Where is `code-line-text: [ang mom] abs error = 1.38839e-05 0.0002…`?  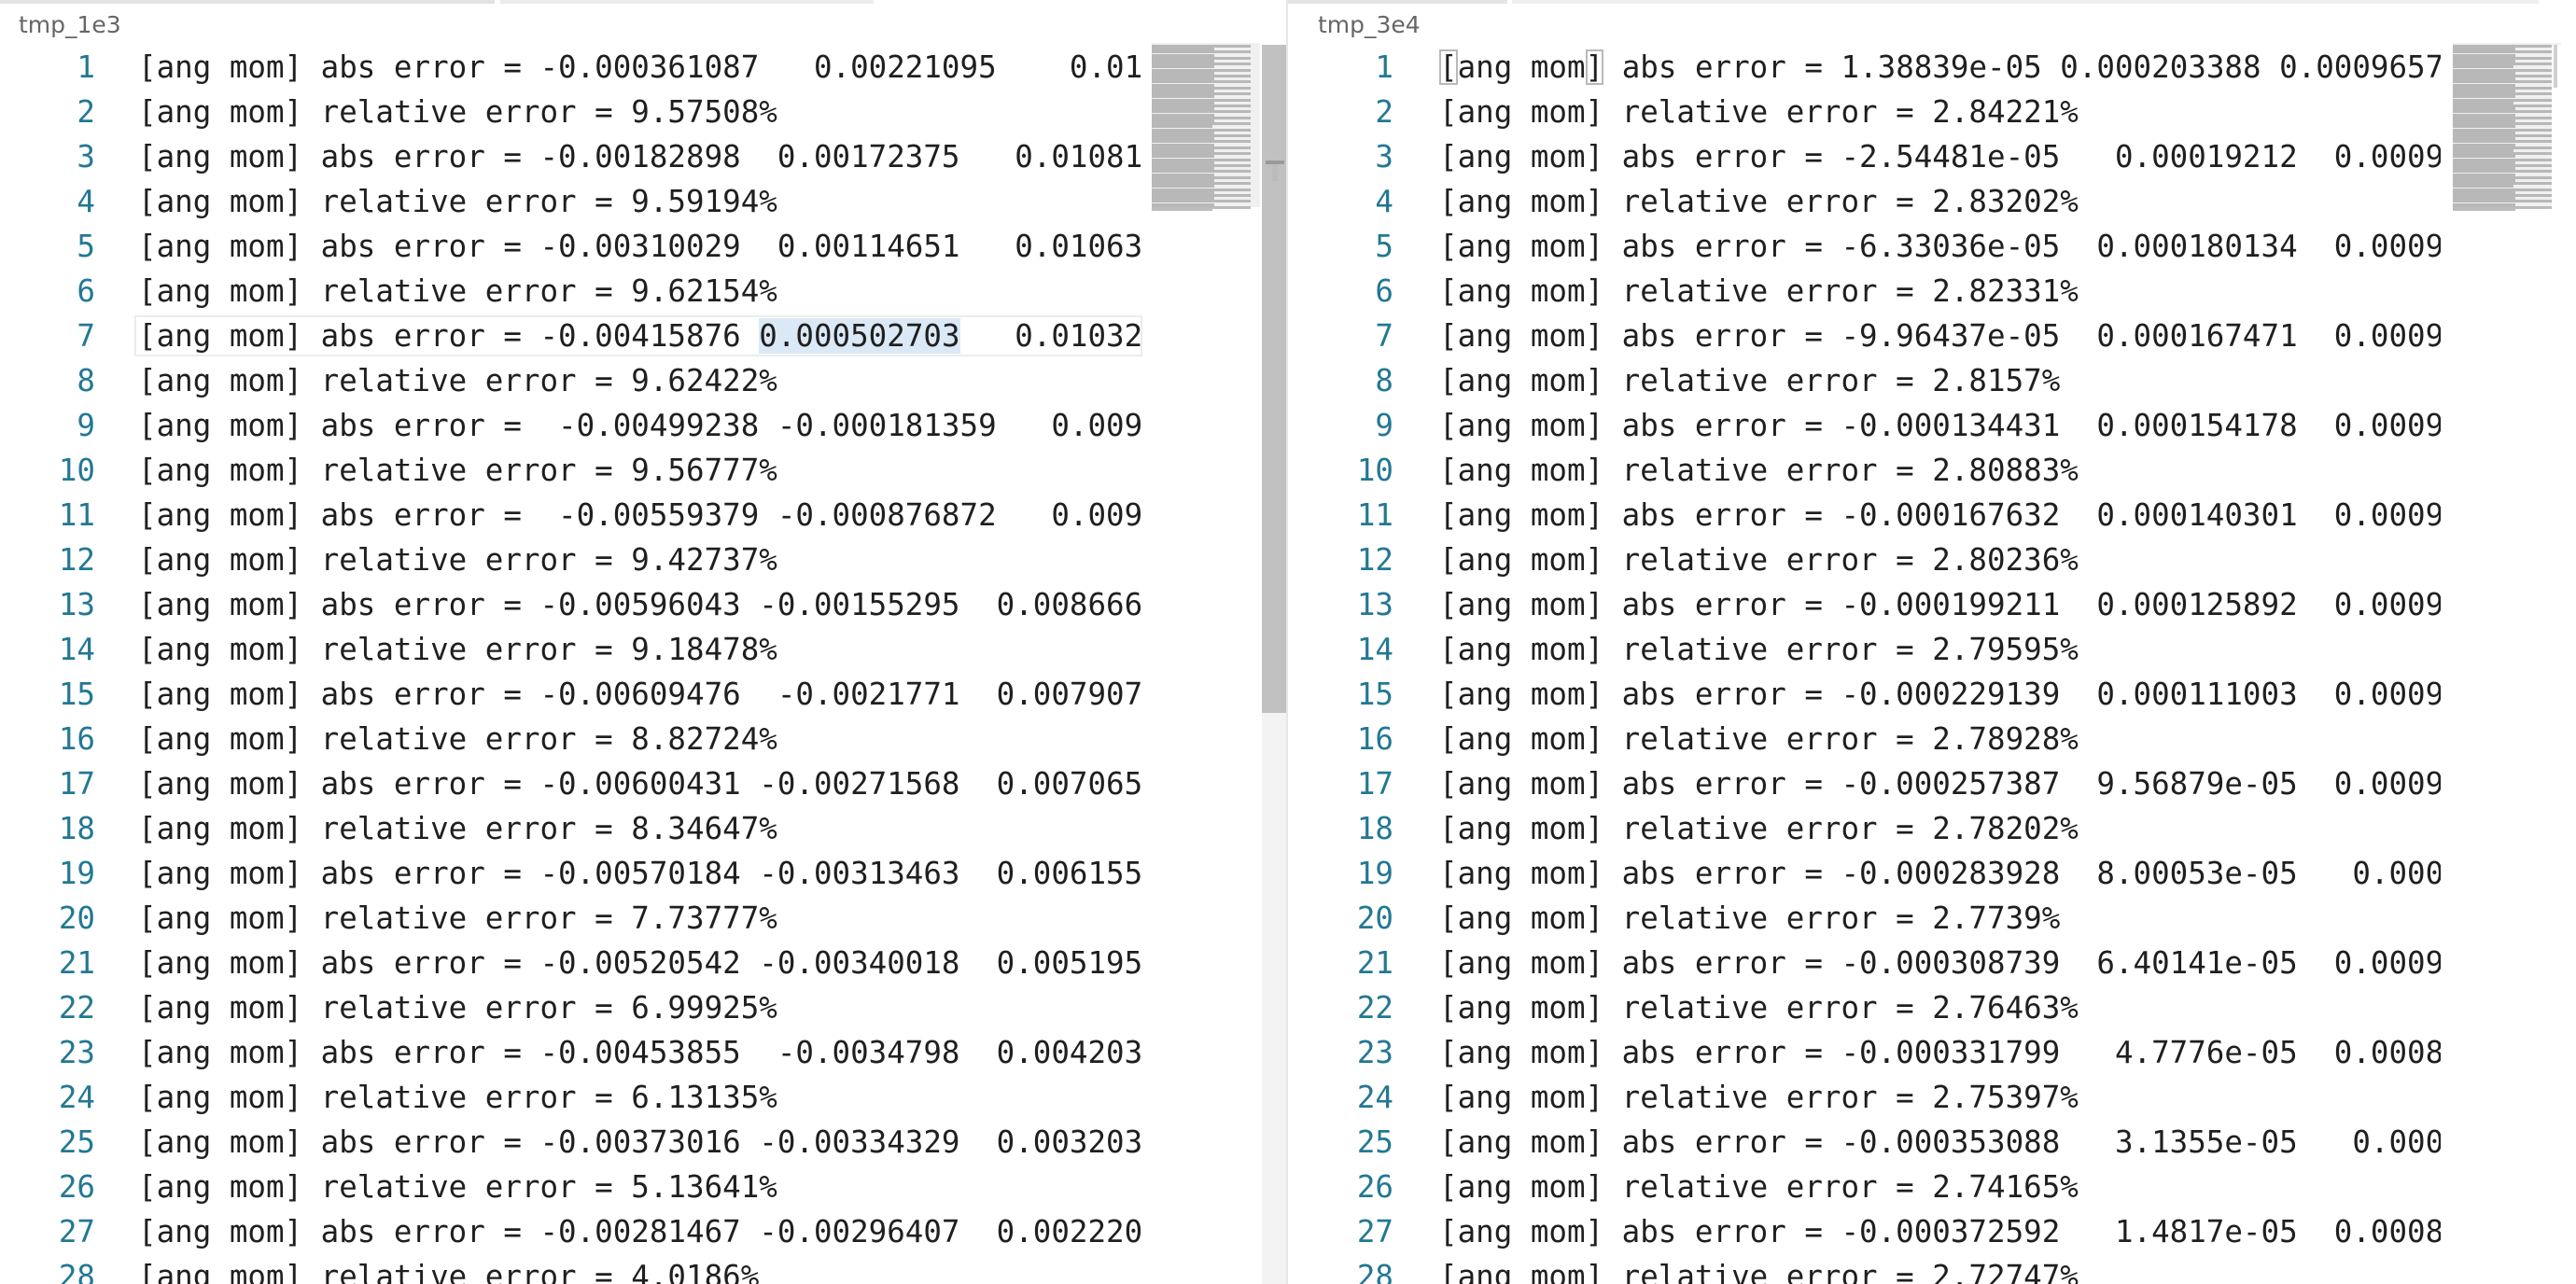 code-line-text: [ang mom] abs error = 1.38839e-05 0.0002… is located at coordinates (1940, 67).